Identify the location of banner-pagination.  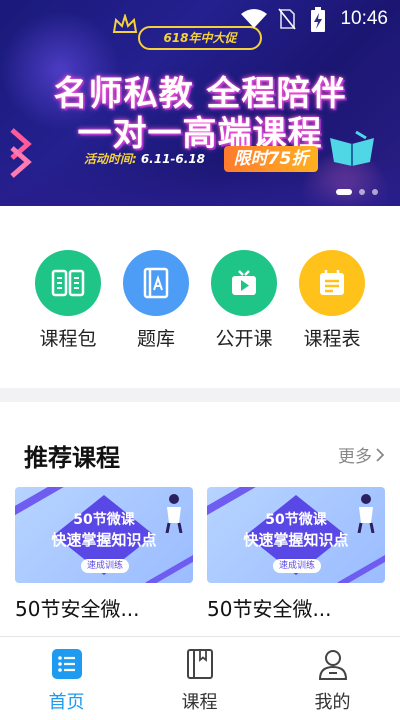
(357, 192).